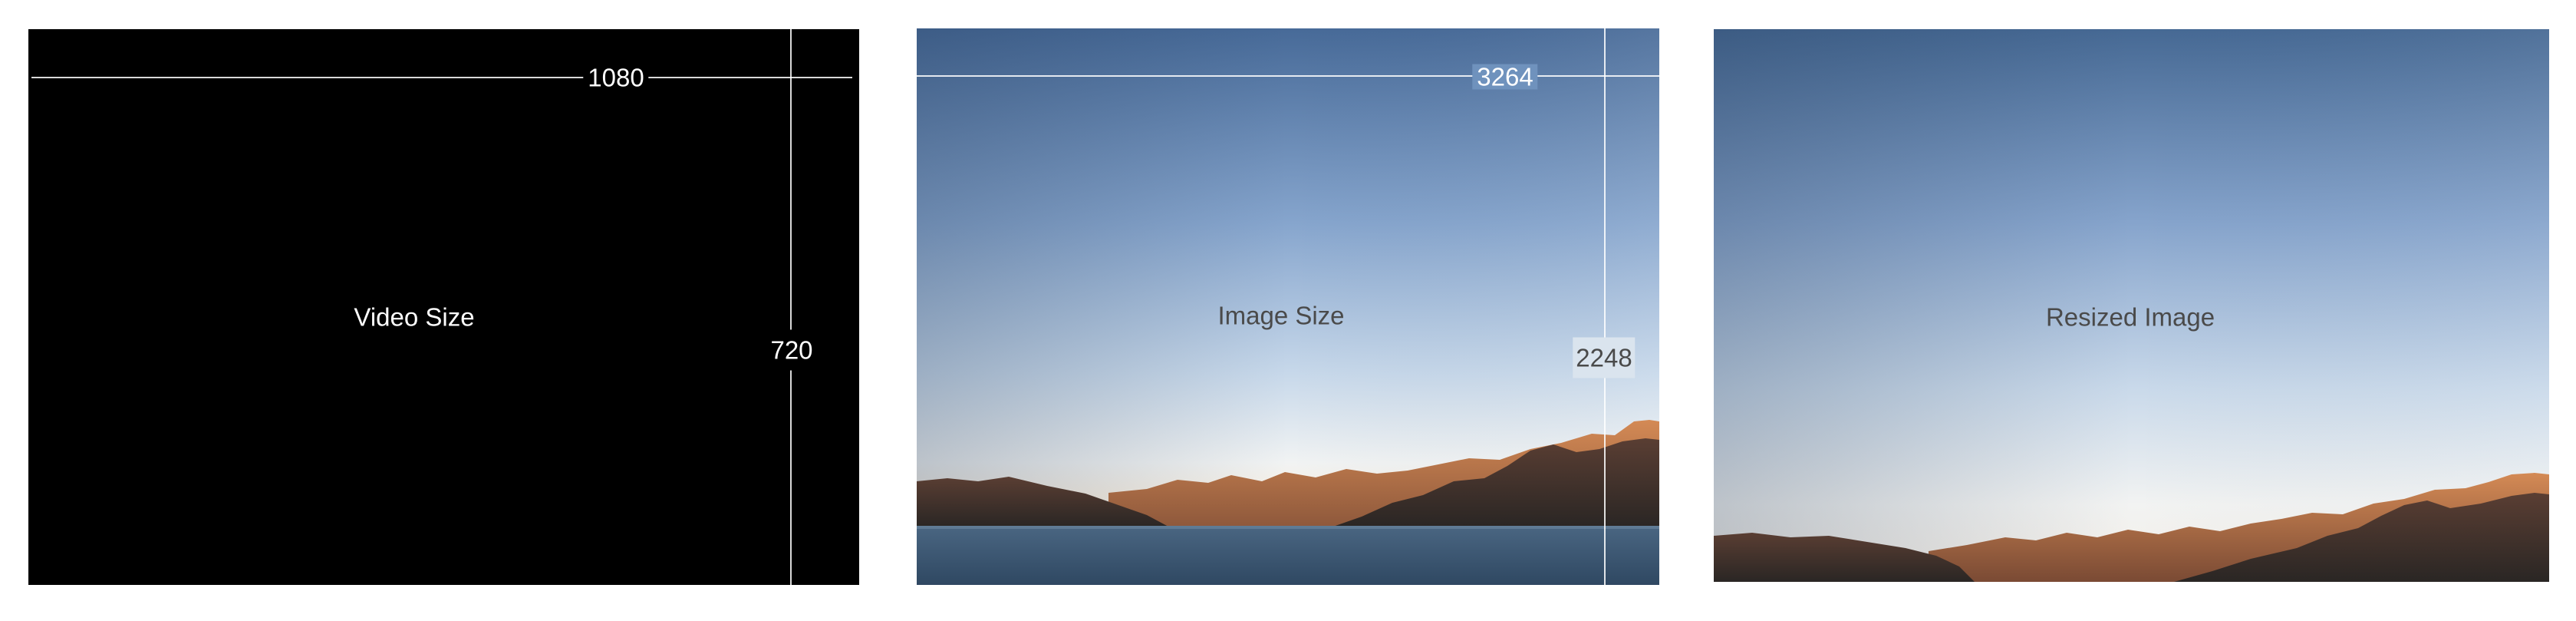 The width and height of the screenshot is (2576, 621). I want to click on image-height-label: 2248, so click(1604, 357).